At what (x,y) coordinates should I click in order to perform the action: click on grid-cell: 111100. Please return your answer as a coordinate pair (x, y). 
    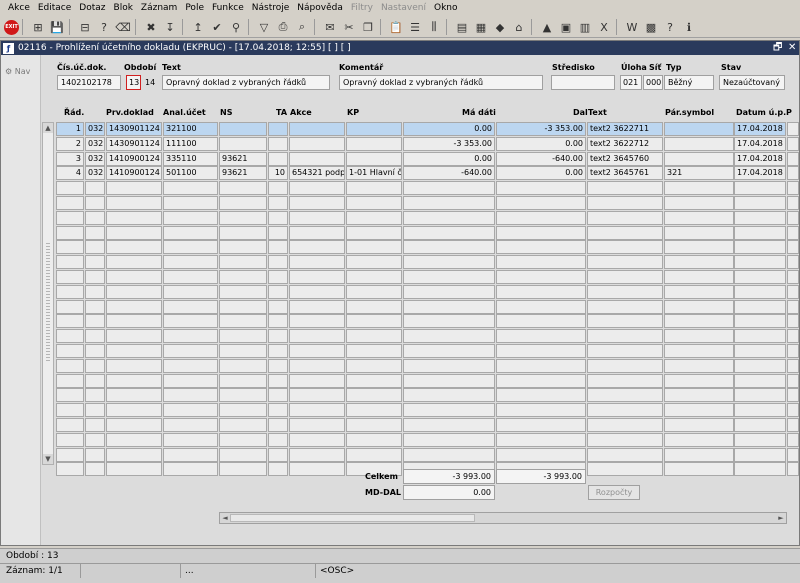
    Looking at the image, I should click on (190, 143).